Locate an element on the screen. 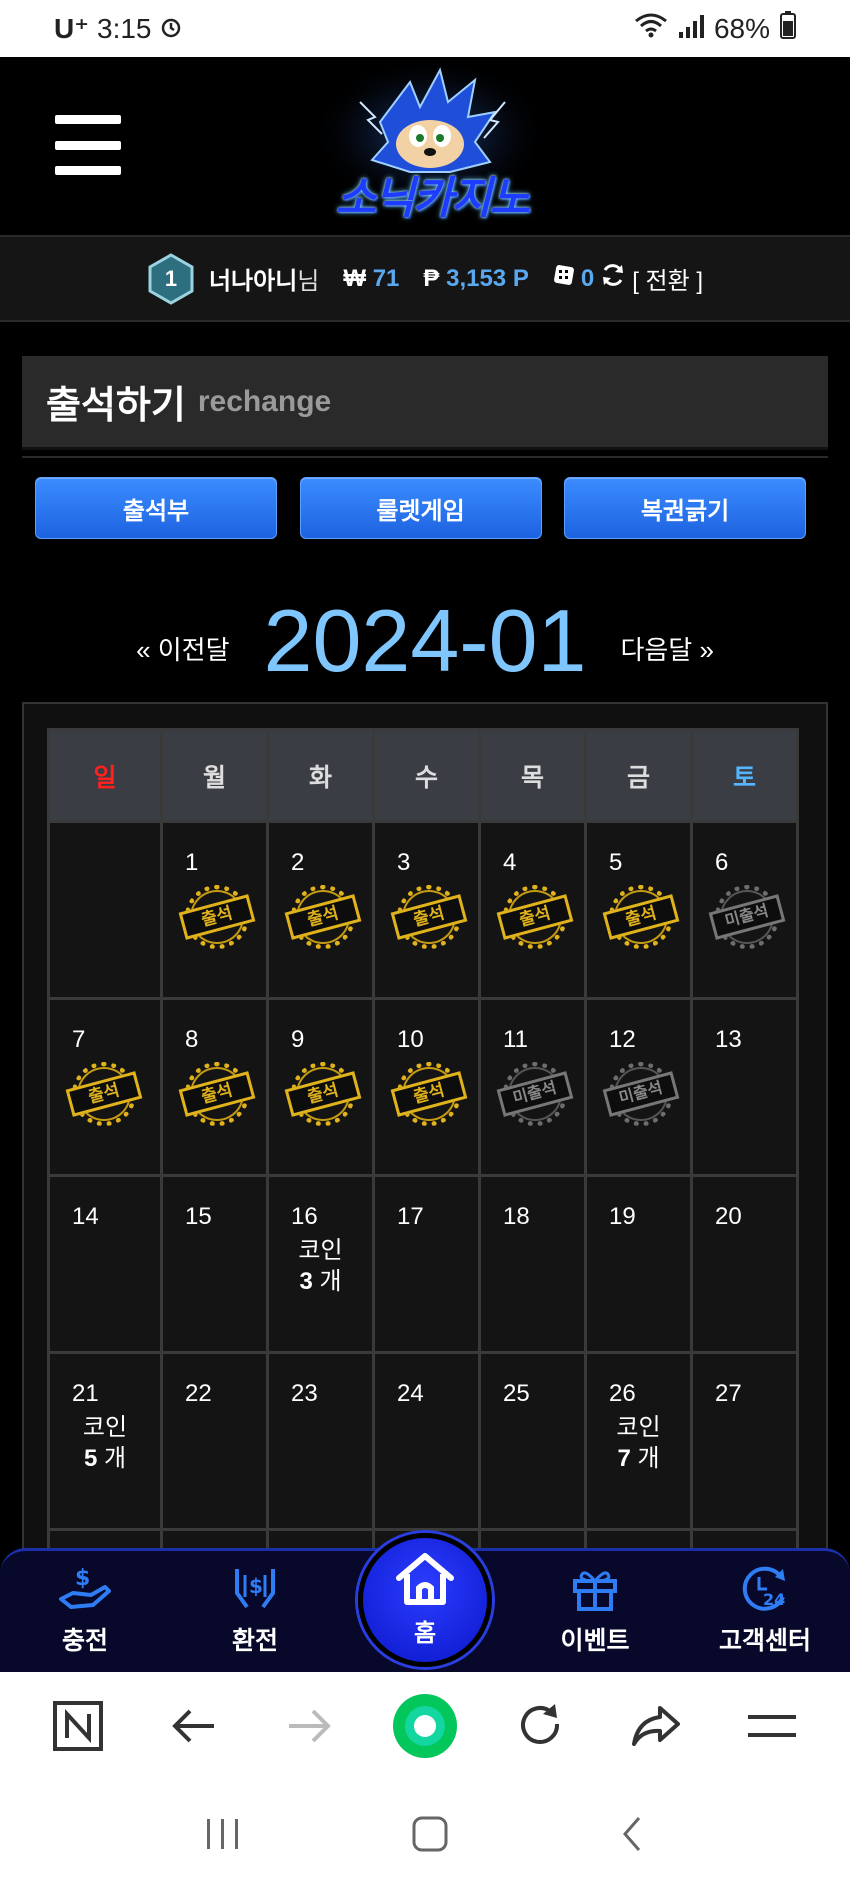 This screenshot has width=850, height=1889. calendar-day-cell: 26 코인 7 개 is located at coordinates (638, 1441).